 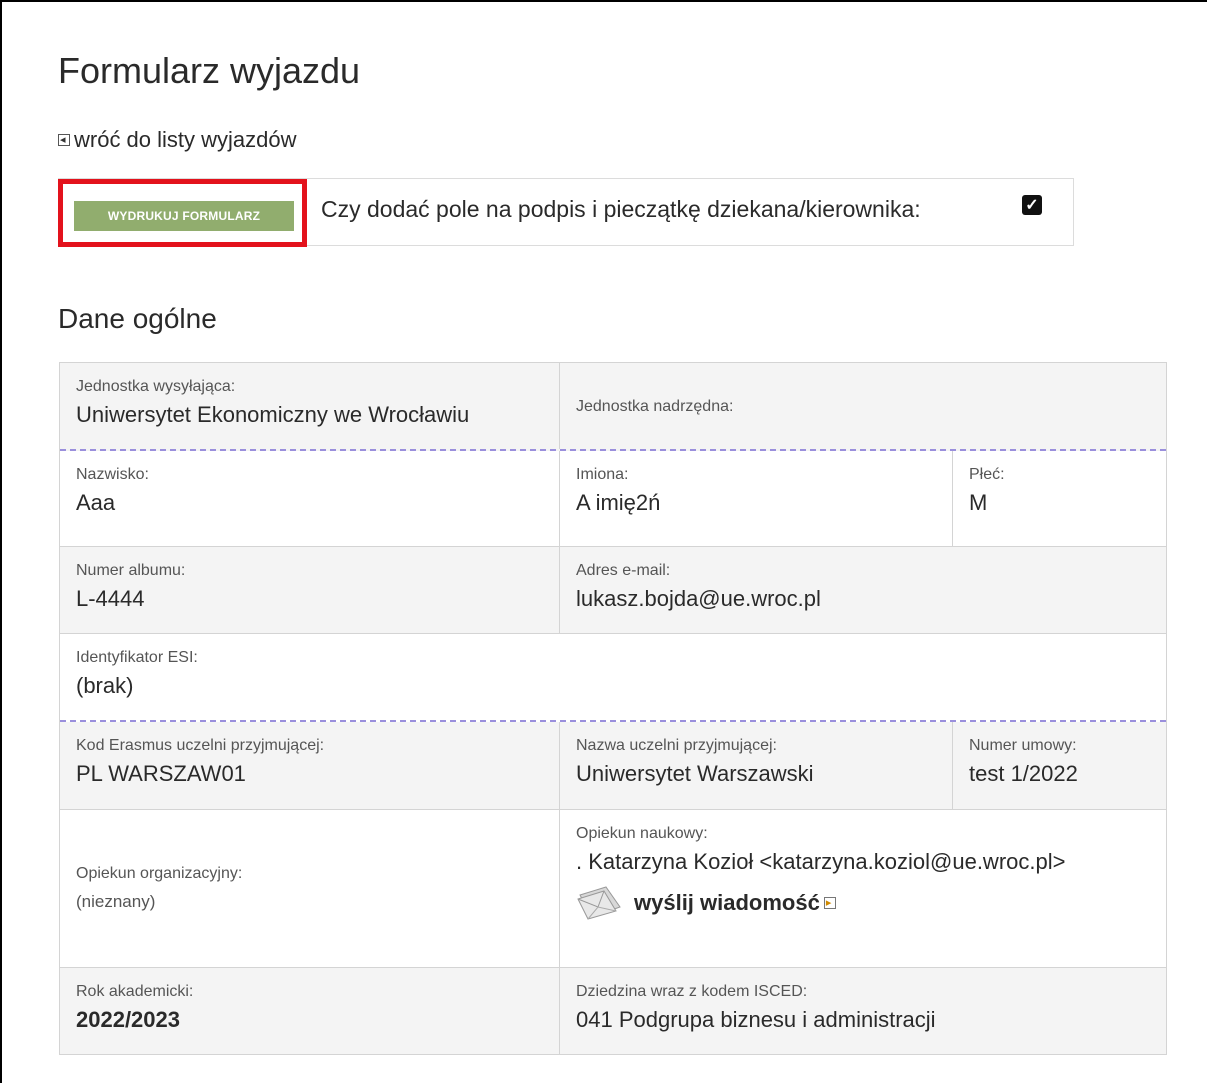 What do you see at coordinates (184, 216) in the screenshot?
I see `print-form-button: WYDRUKUJ FORMULARZ` at bounding box center [184, 216].